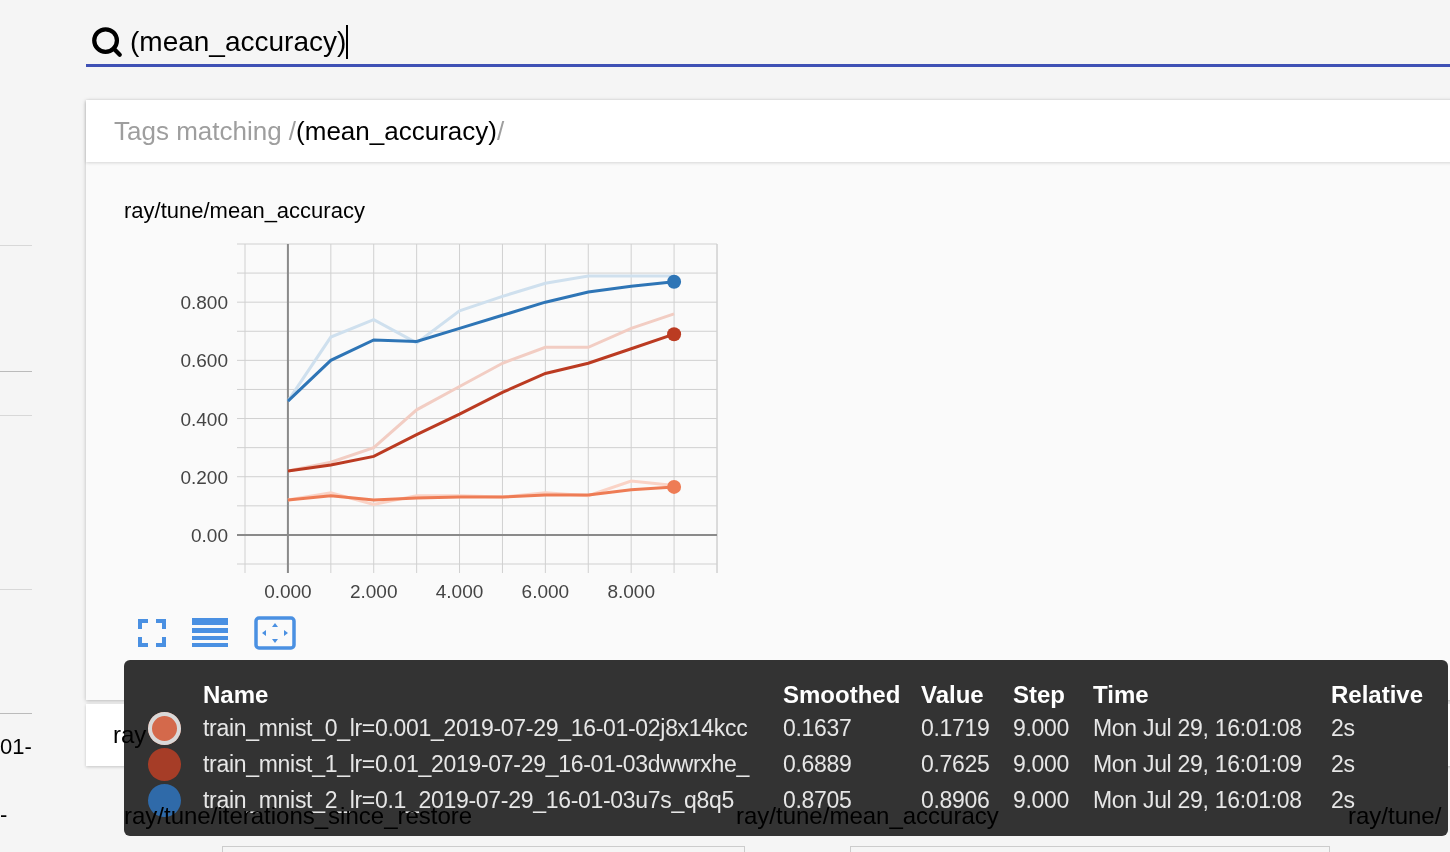 The image size is (1450, 852). What do you see at coordinates (818, 764) in the screenshot?
I see `table-cell-text: 0.6889` at bounding box center [818, 764].